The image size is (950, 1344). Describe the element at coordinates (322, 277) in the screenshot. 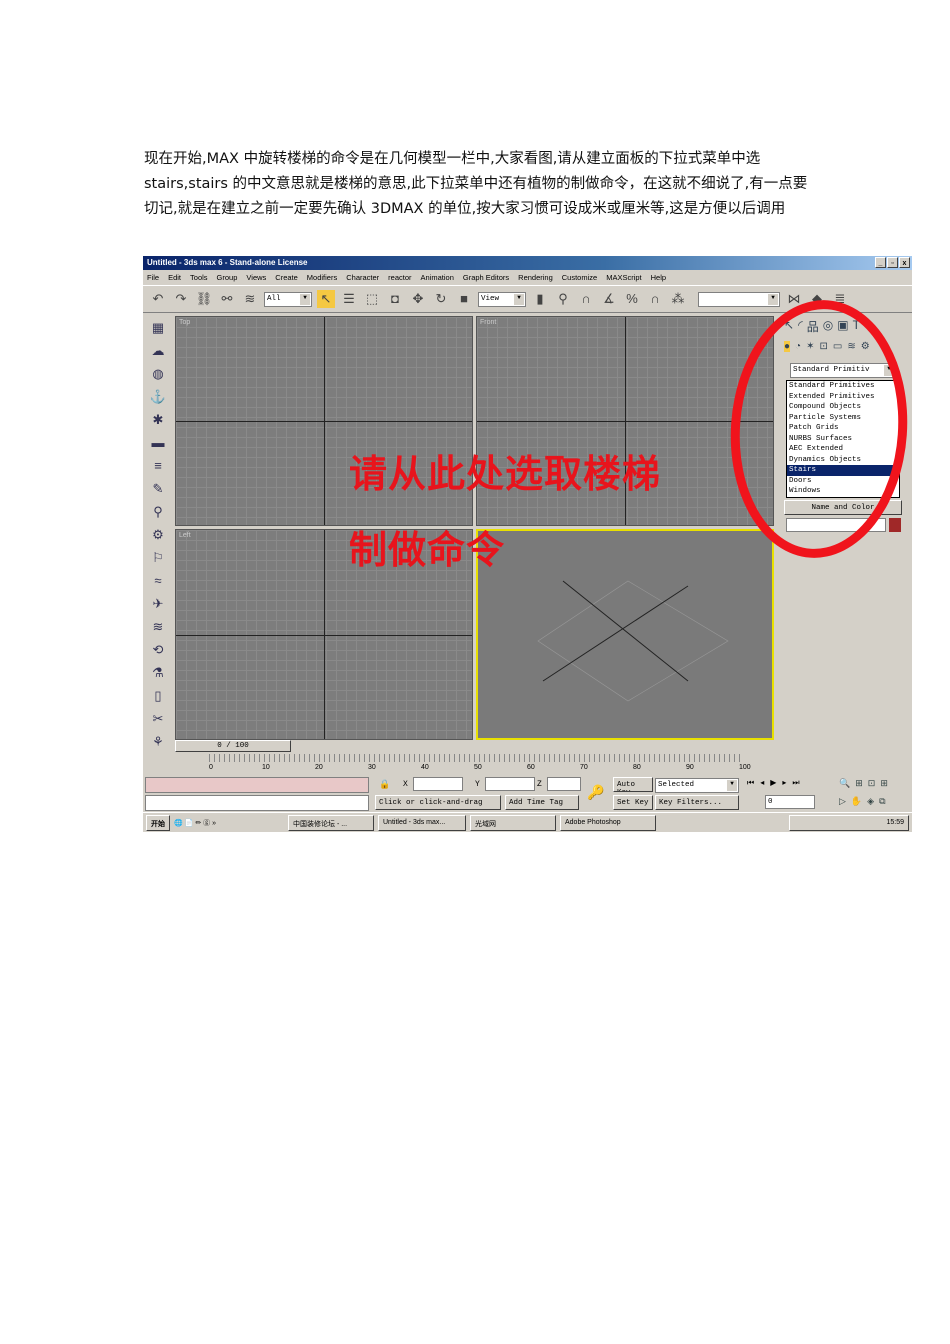

I see `menu-modifiers: Modifiers` at that location.